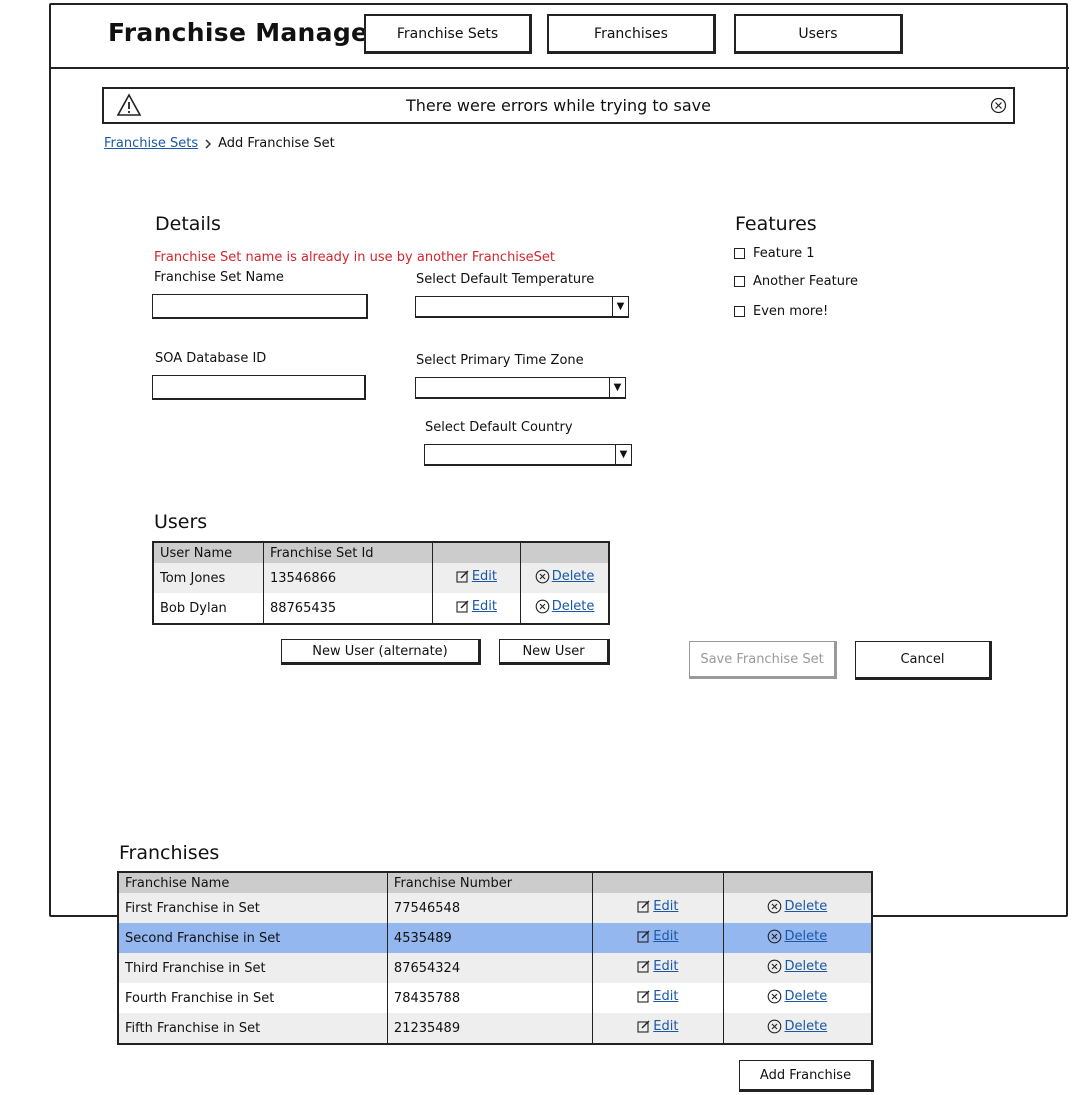  What do you see at coordinates (818, 34) in the screenshot?
I see `nav-users-button: Users` at bounding box center [818, 34].